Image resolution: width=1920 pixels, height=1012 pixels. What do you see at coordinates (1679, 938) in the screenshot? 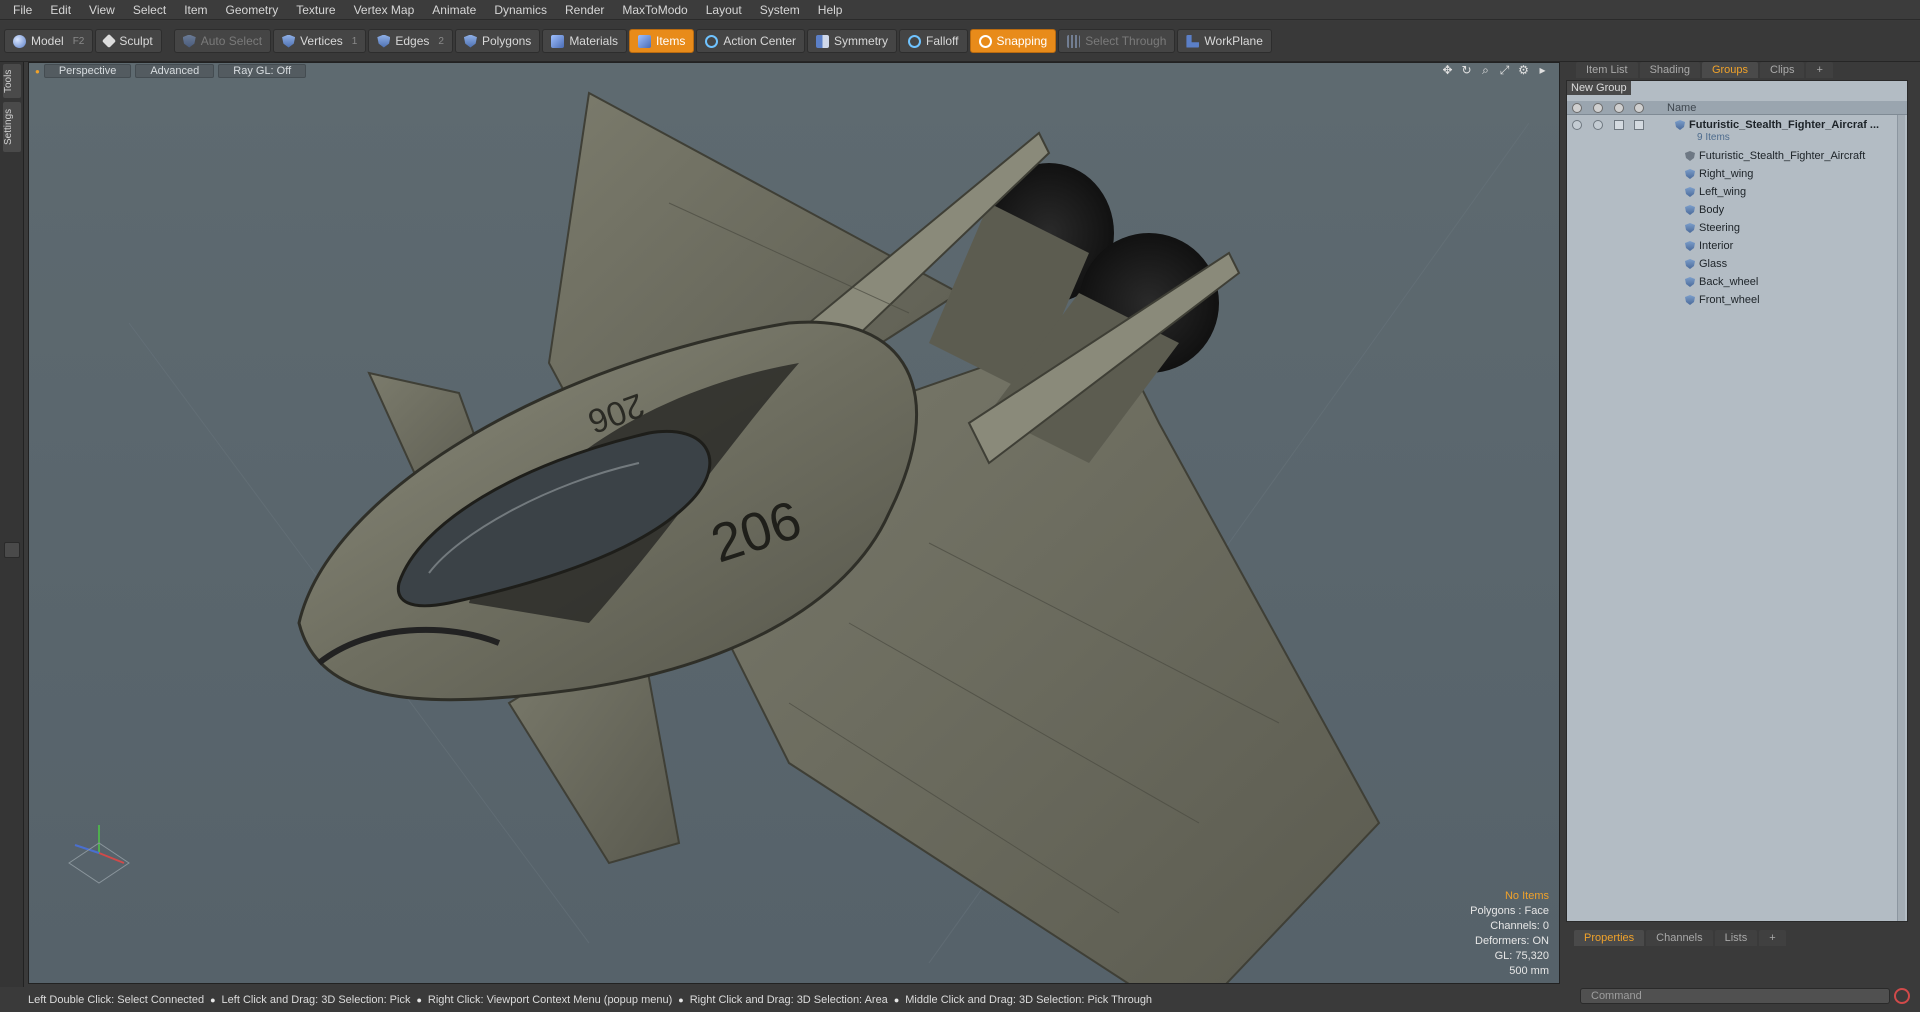
I see `tab-channels: Channels` at bounding box center [1679, 938].